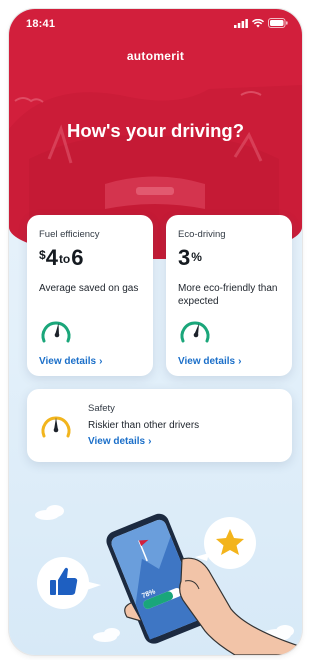 This screenshot has height=660, width=320. What do you see at coordinates (119, 441) in the screenshot?
I see `safety-view-details-link: View details ›` at bounding box center [119, 441].